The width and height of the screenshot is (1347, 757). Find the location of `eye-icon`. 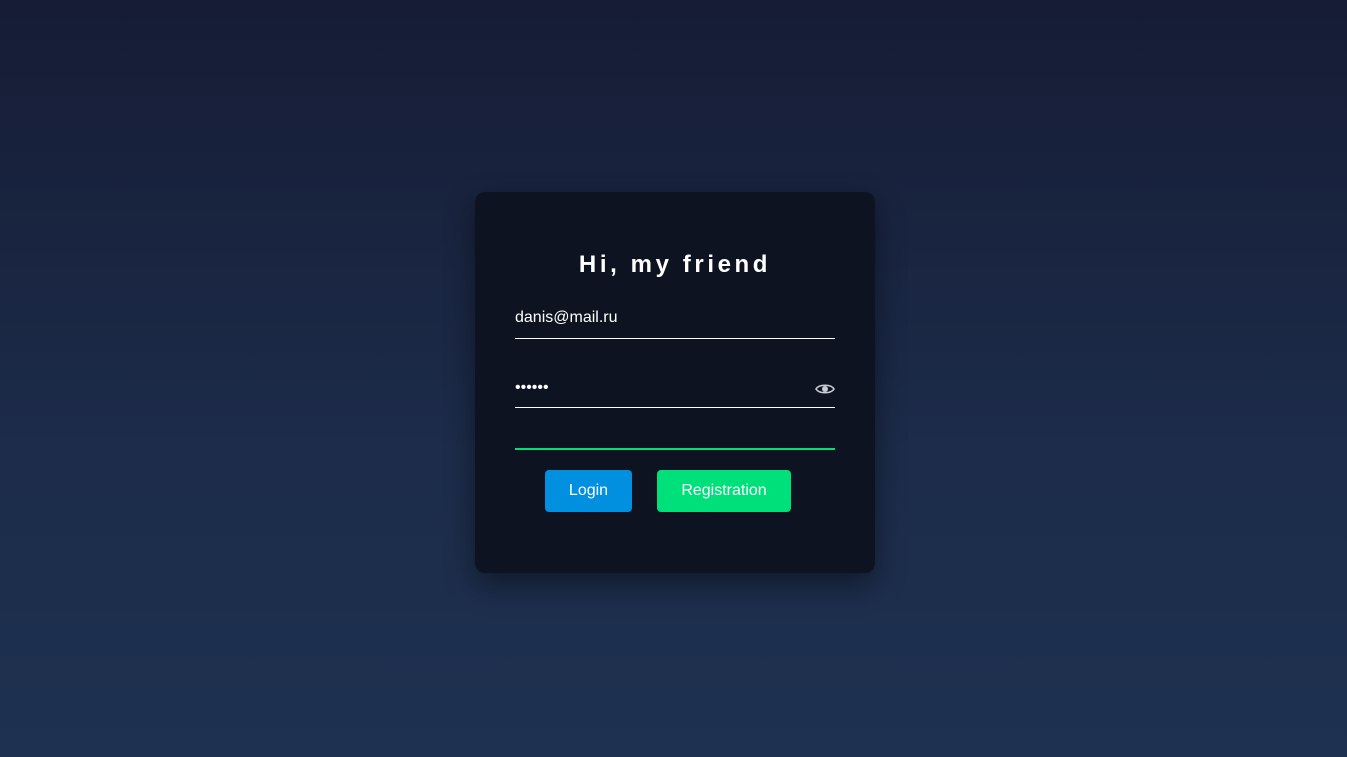

eye-icon is located at coordinates (825, 389).